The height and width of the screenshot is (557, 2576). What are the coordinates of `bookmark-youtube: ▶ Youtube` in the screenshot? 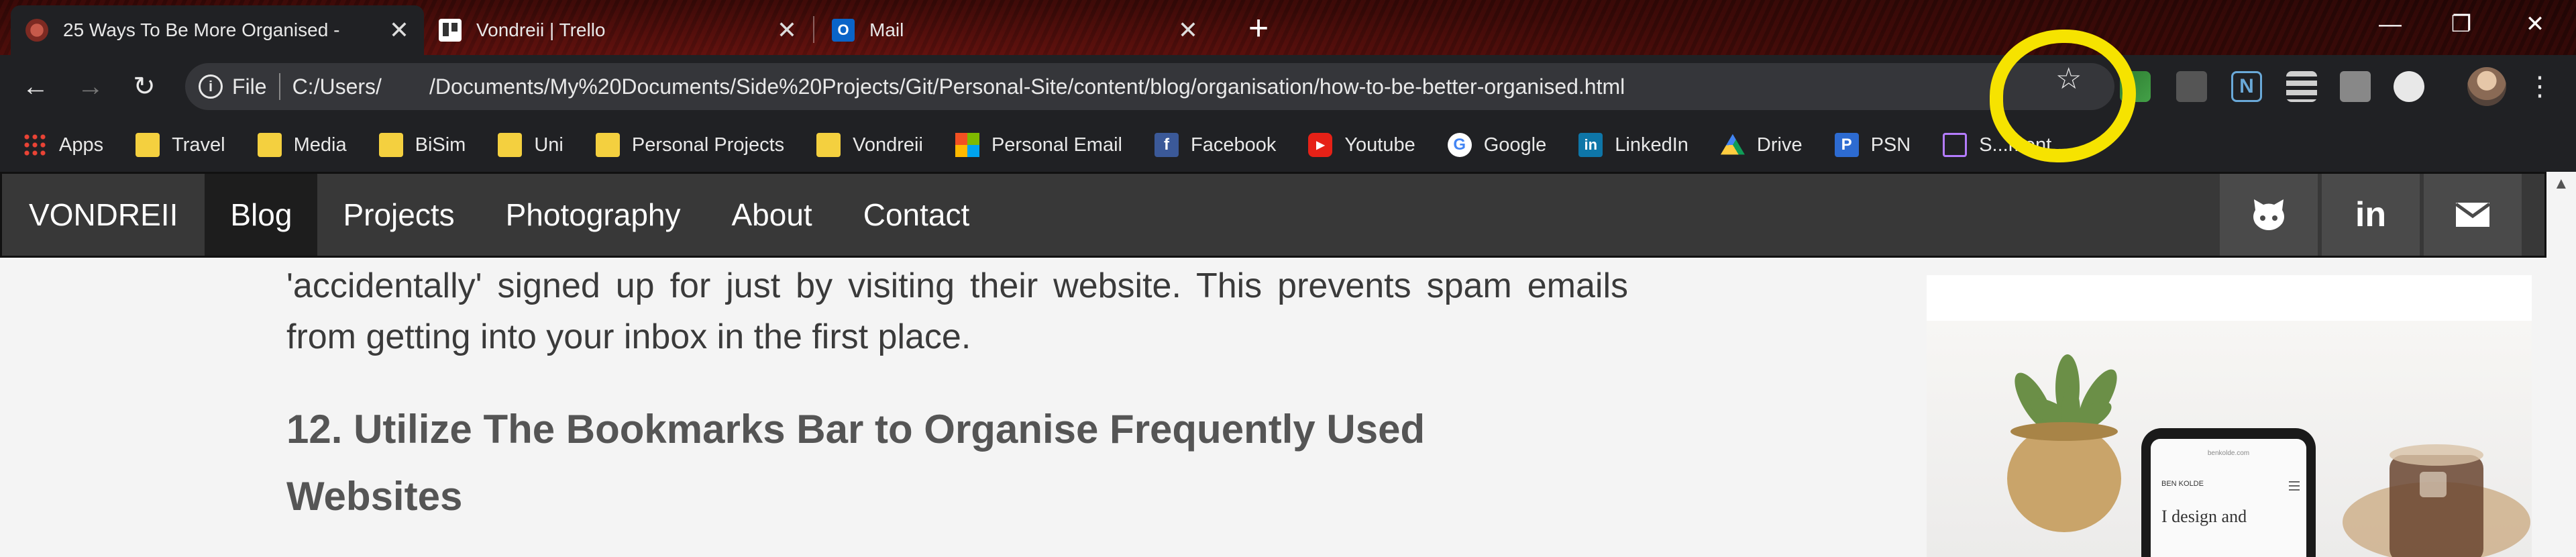 It's located at (1361, 145).